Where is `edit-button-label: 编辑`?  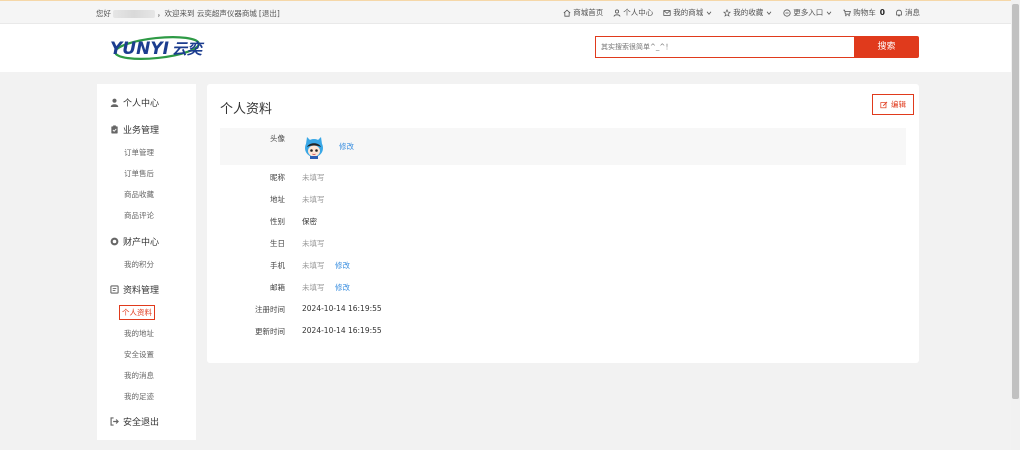 edit-button-label: 编辑 is located at coordinates (898, 104).